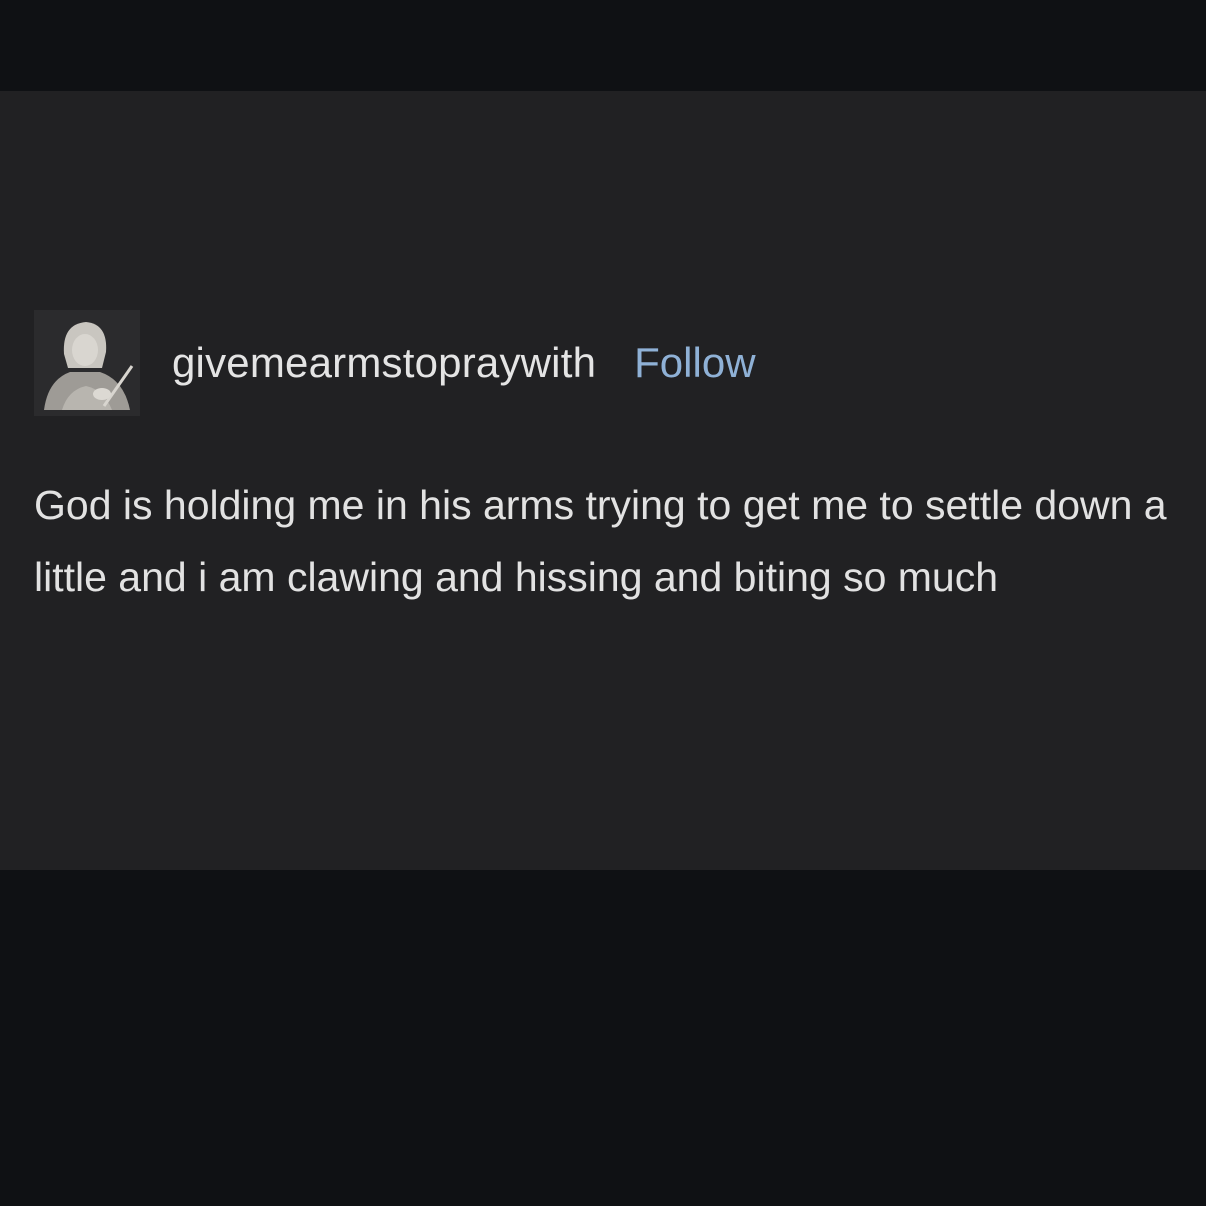 The image size is (1206, 1206). I want to click on follow-button: Follow, so click(694, 363).